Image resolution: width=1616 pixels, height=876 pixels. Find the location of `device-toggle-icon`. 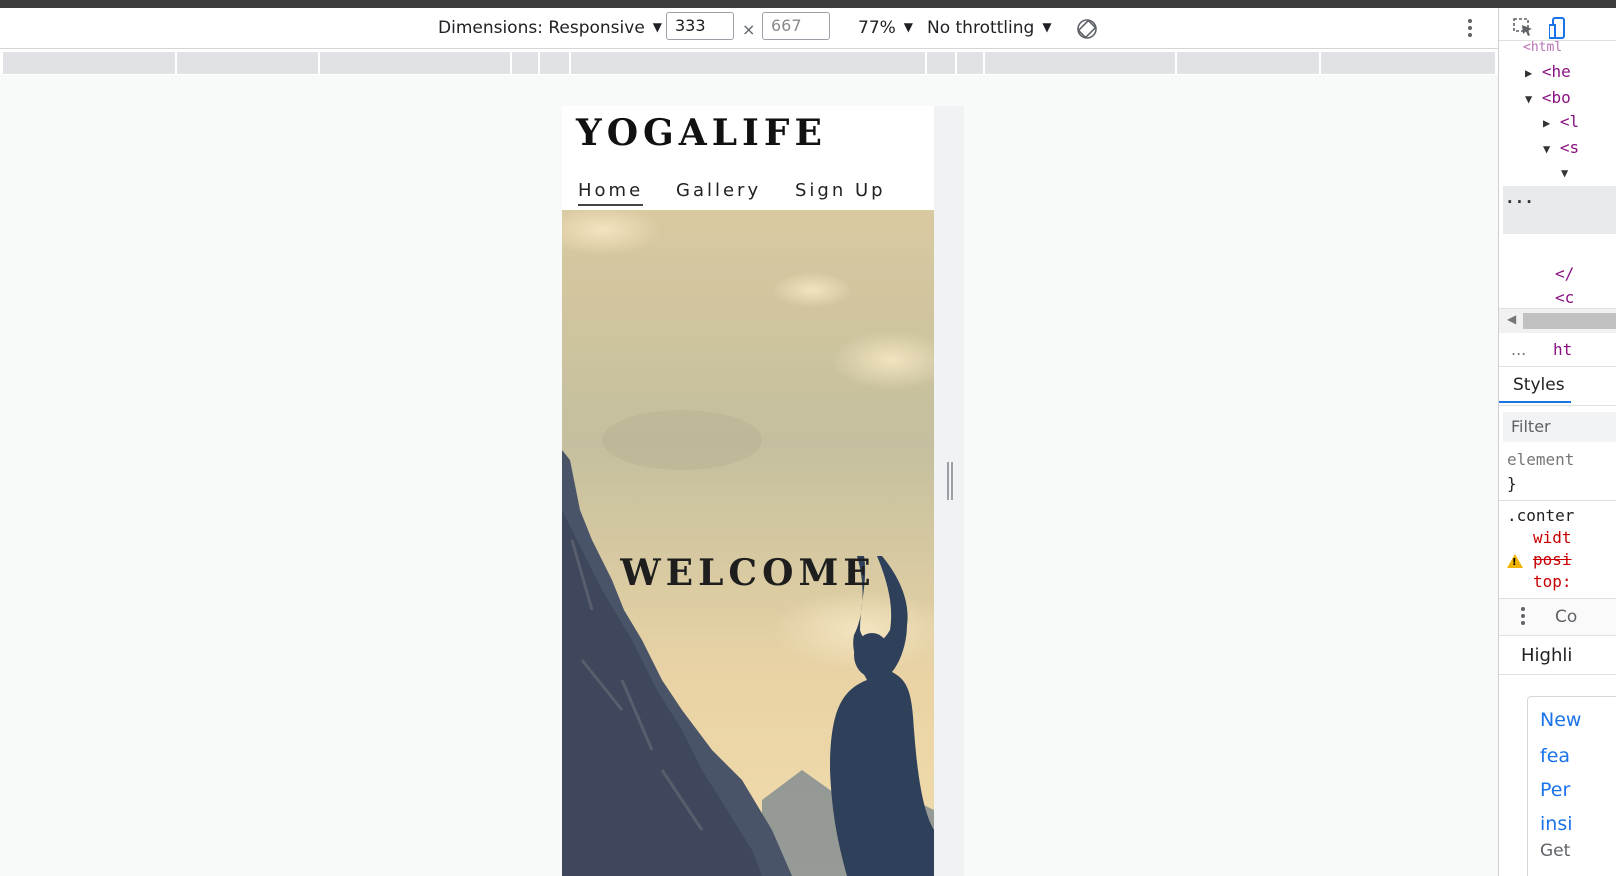

device-toggle-icon is located at coordinates (1557, 28).